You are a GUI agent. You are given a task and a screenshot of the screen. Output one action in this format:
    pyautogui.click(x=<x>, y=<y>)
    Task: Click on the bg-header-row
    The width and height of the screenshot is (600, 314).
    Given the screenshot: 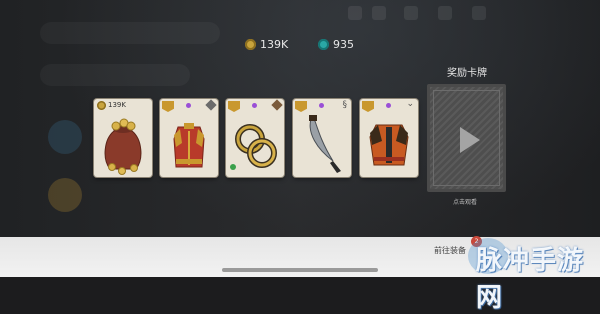 What is the action you would take?
    pyautogui.click(x=130, y=33)
    